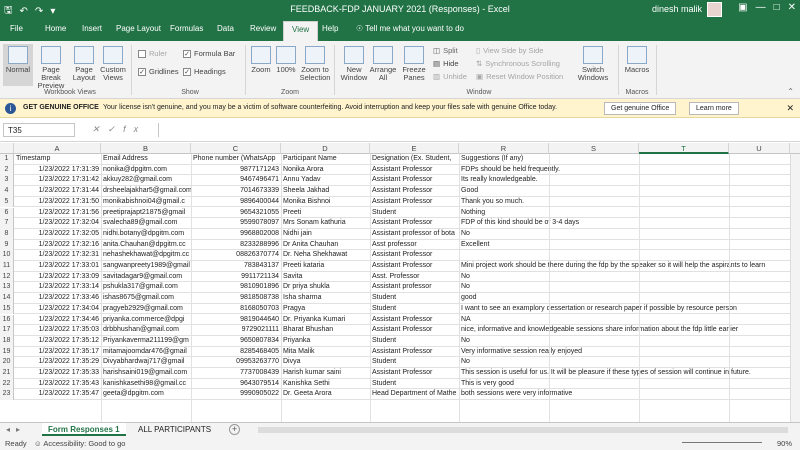 The height and width of the screenshot is (450, 800). What do you see at coordinates (57, 352) in the screenshot?
I see `cell-timestamp: 1/23/2022 17:35:17` at bounding box center [57, 352].